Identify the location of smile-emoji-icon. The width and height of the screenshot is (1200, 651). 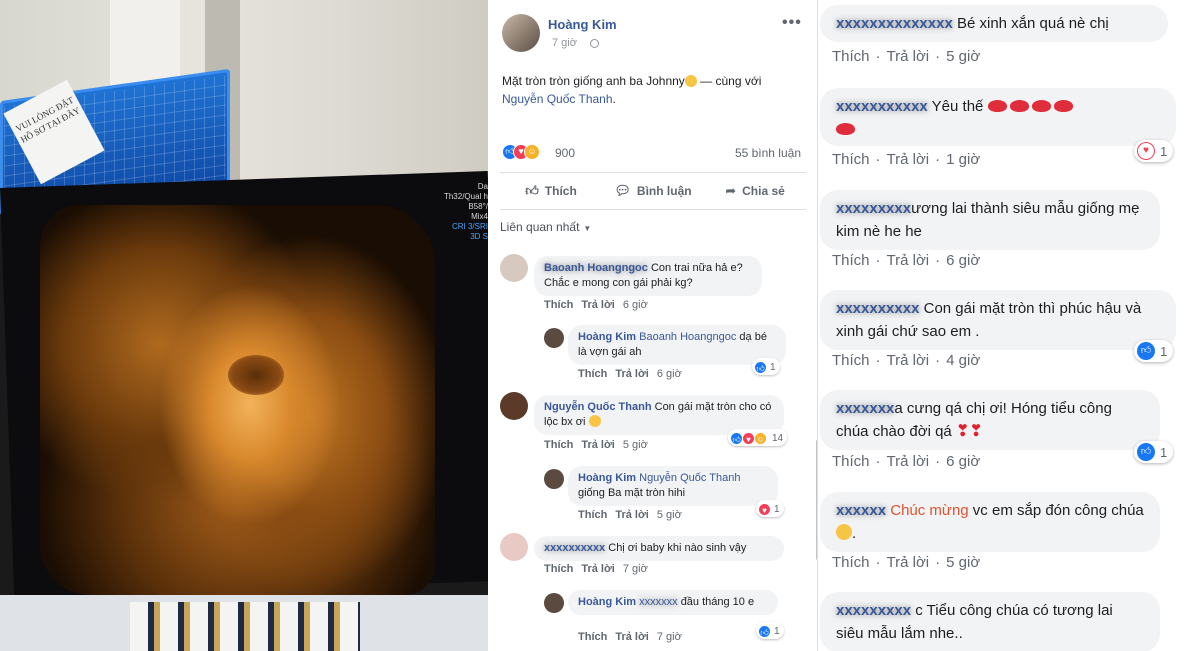
(594, 421).